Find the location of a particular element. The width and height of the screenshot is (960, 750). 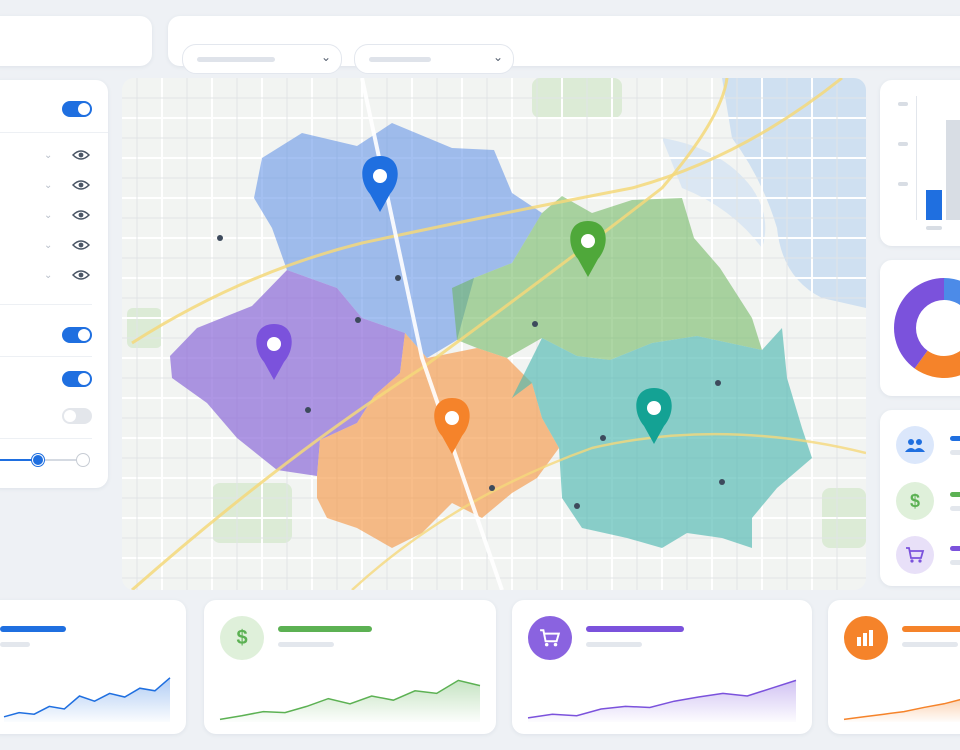

right-donut-card is located at coordinates (920, 328).